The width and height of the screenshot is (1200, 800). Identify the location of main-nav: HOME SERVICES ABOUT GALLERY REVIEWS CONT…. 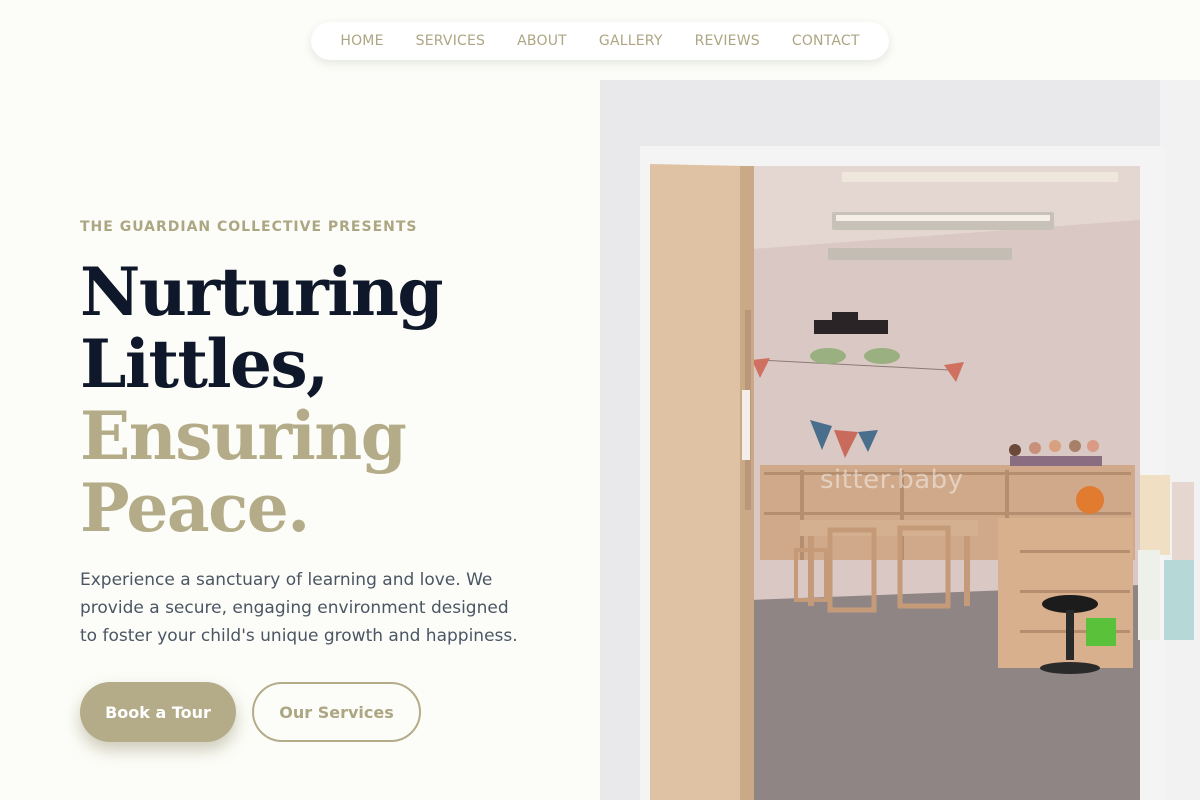
(600, 41).